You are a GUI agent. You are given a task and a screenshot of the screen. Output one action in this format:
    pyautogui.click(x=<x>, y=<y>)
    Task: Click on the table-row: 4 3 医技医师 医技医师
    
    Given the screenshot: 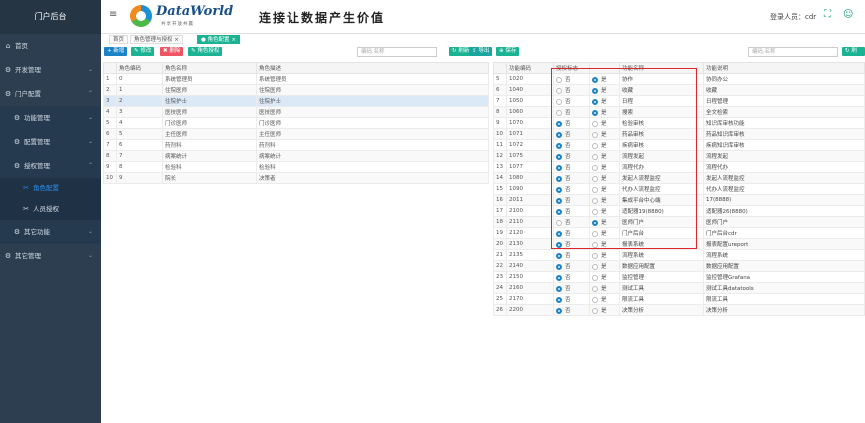 What is the action you would take?
    pyautogui.click(x=296, y=112)
    